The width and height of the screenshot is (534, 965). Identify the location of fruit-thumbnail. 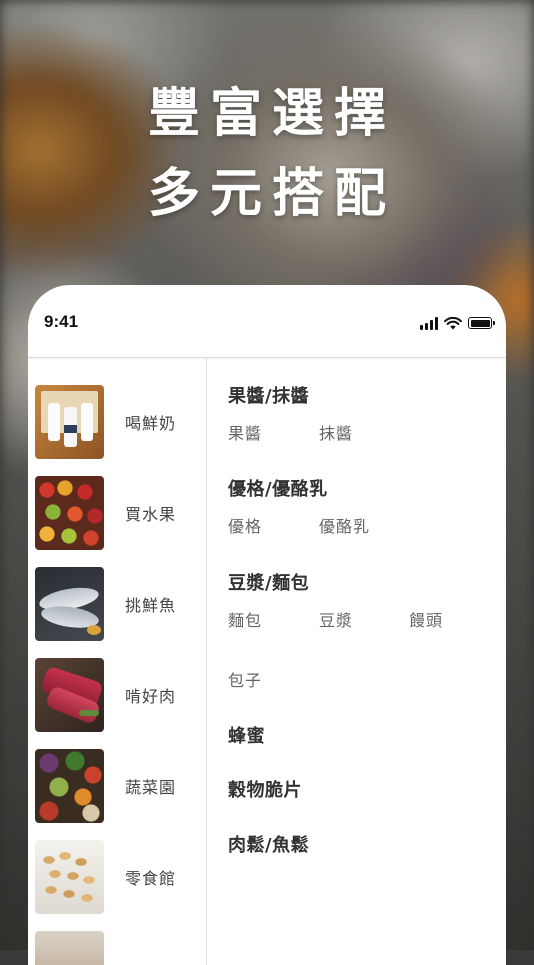
(69, 513).